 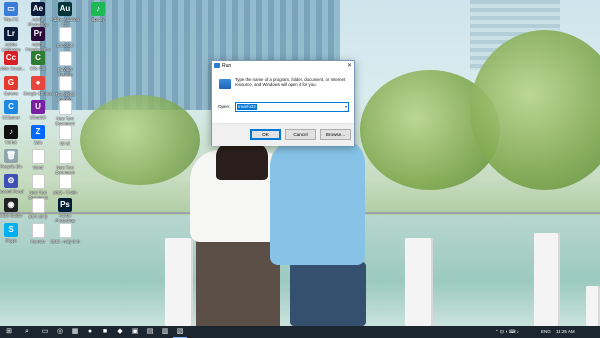 What do you see at coordinates (38, 107) in the screenshot?
I see `desktop-icon-glyph: U` at bounding box center [38, 107].